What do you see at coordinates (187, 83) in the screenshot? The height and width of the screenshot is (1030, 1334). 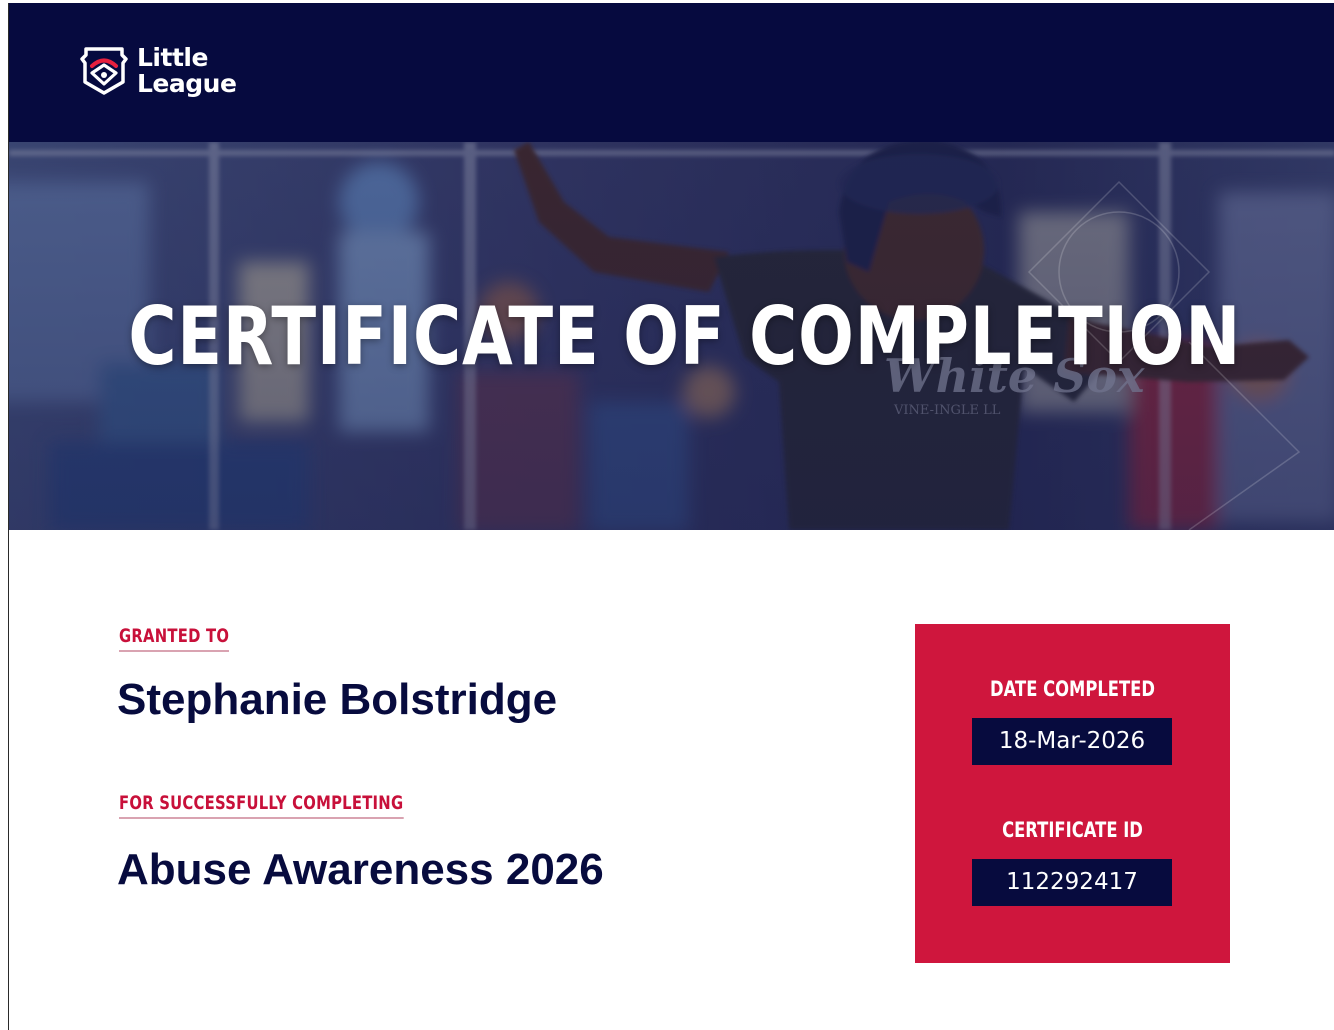 I see `logo-line-2: League` at bounding box center [187, 83].